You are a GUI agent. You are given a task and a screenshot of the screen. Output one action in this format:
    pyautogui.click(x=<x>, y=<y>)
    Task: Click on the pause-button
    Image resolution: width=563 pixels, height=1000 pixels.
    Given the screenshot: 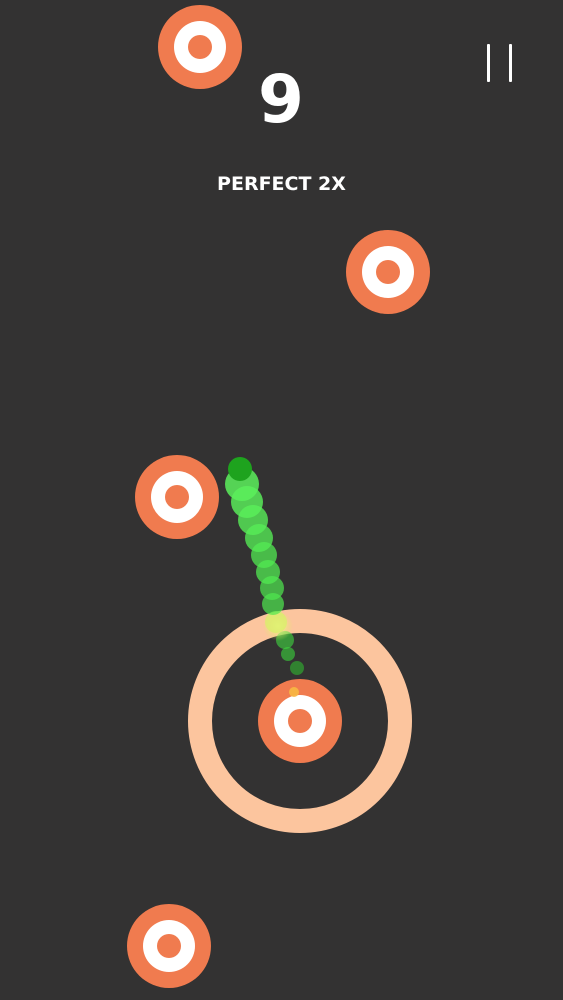 What is the action you would take?
    pyautogui.click(x=500, y=64)
    